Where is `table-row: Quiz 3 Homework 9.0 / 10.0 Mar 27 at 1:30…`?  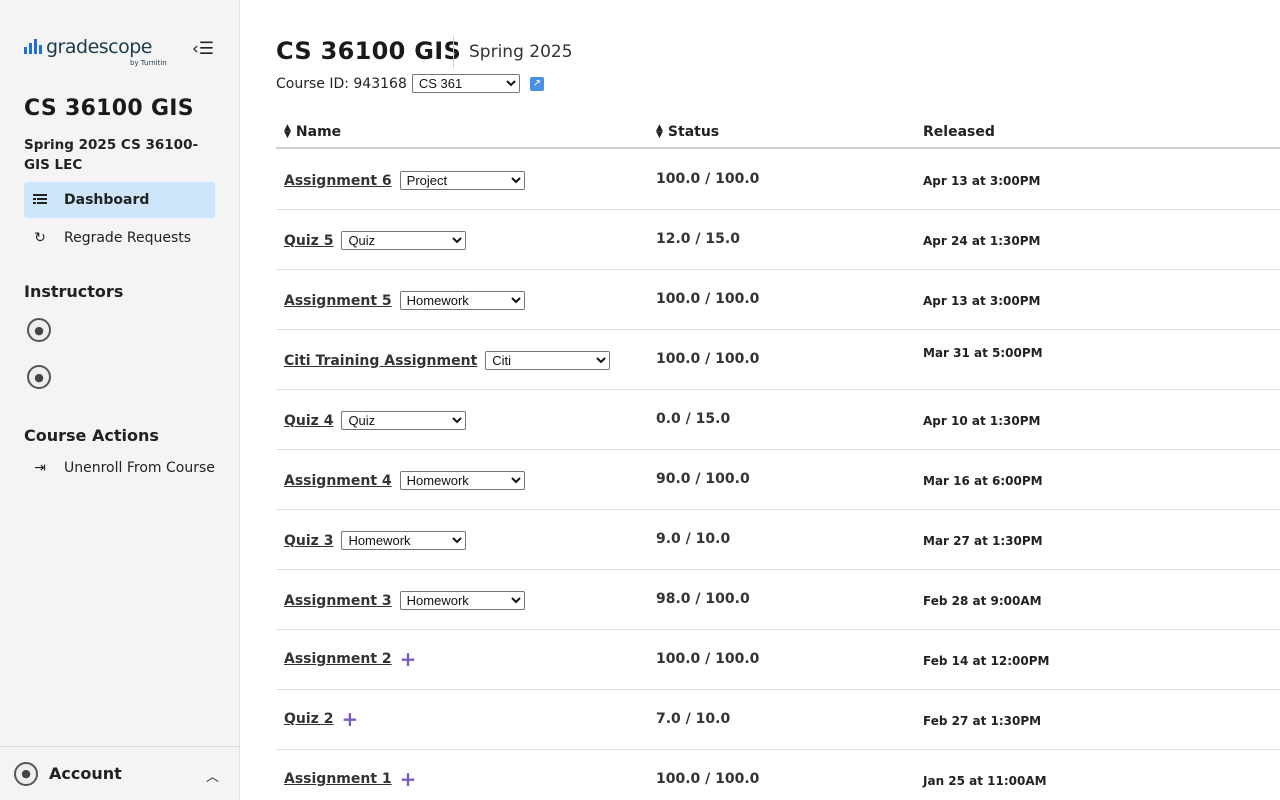
table-row: Quiz 3 Homework 9.0 / 10.0 Mar 27 at 1:30… is located at coordinates (778, 540).